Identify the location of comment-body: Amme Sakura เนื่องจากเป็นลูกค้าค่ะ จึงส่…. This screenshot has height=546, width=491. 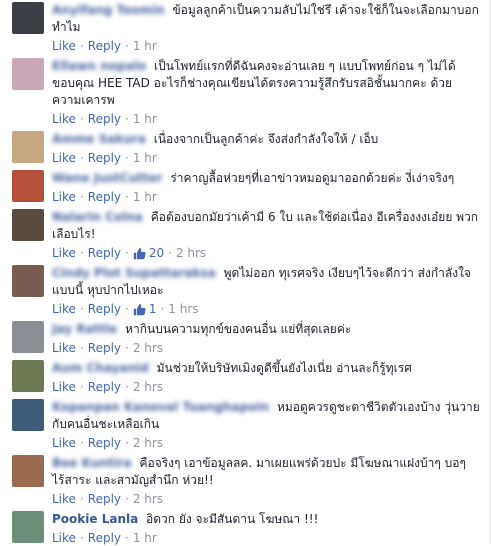
(266, 148).